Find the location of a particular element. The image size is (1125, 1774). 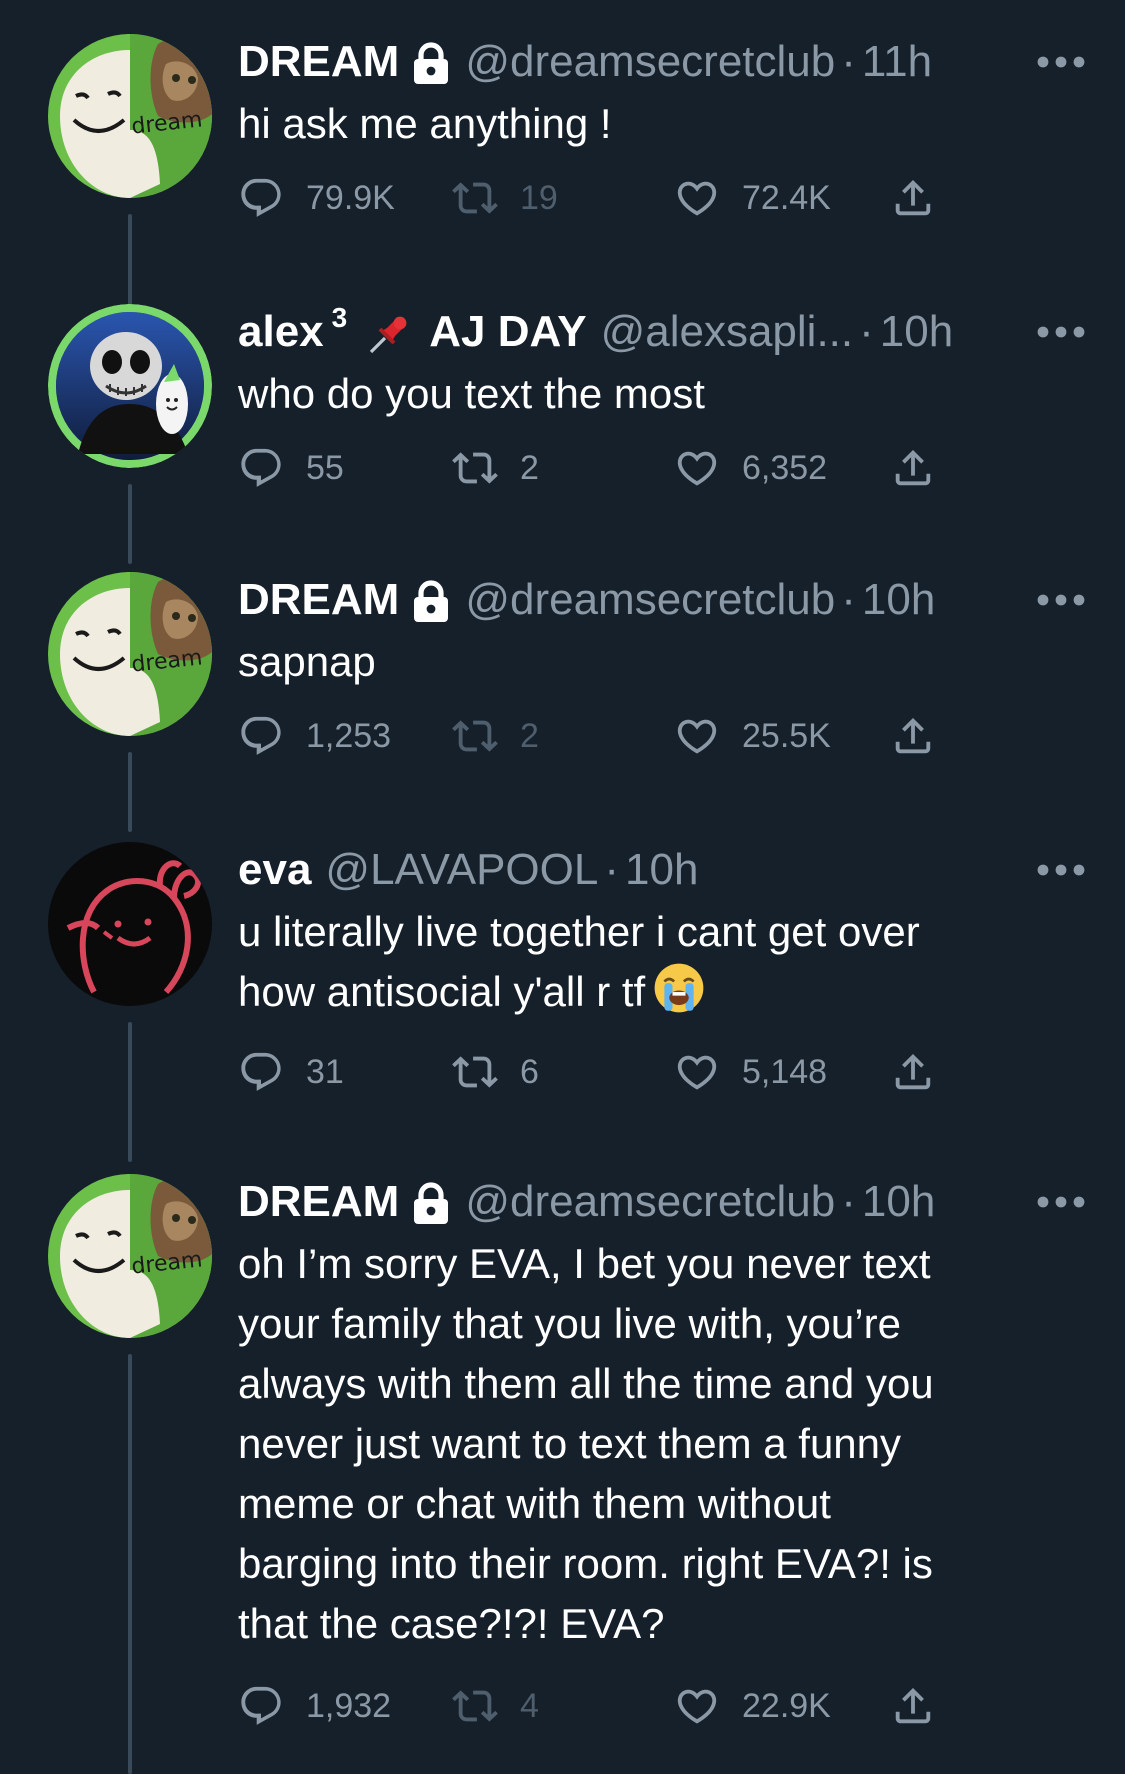

reply-button: 79.9K is located at coordinates (316, 198).